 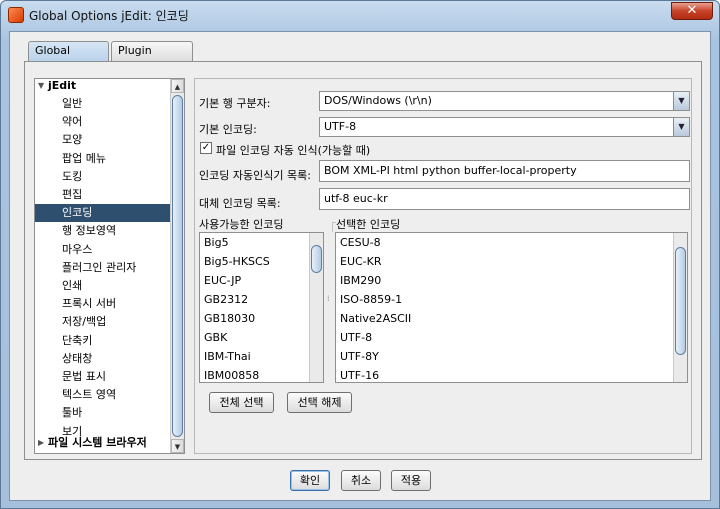 I want to click on tree-scrollbar: ▲ ▼, so click(x=177, y=266).